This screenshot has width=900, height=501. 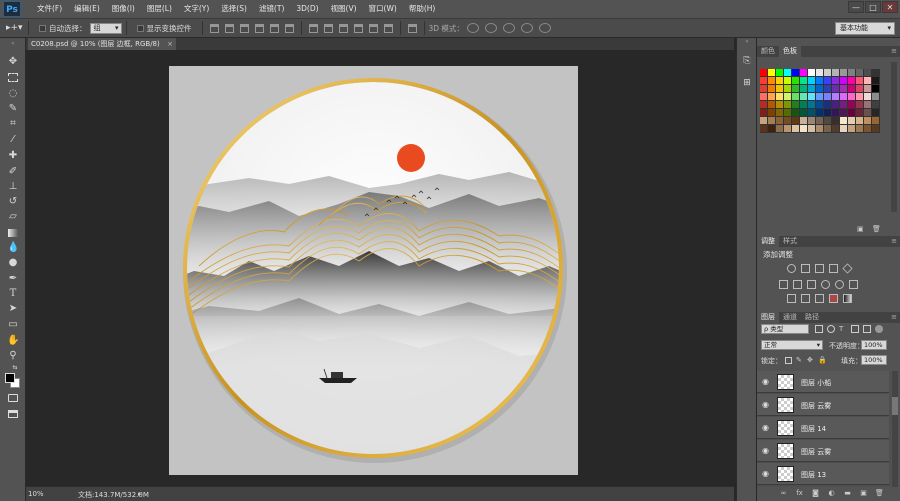 What do you see at coordinates (895, 429) in the screenshot?
I see `layers-scrollbar` at bounding box center [895, 429].